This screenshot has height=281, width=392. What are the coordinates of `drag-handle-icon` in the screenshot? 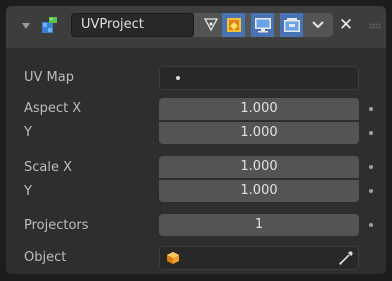 It's located at (375, 26).